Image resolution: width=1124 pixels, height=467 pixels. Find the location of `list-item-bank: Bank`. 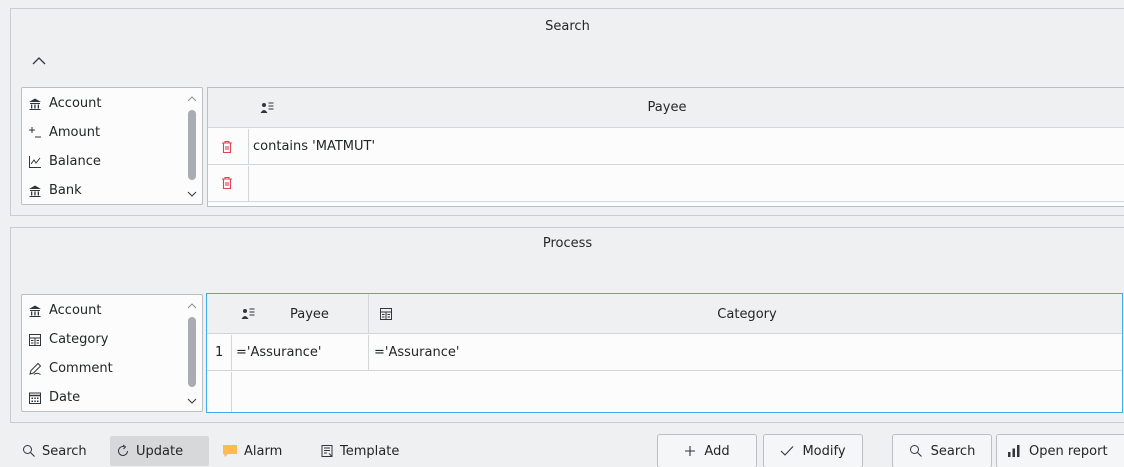

list-item-bank: Bank is located at coordinates (112, 190).